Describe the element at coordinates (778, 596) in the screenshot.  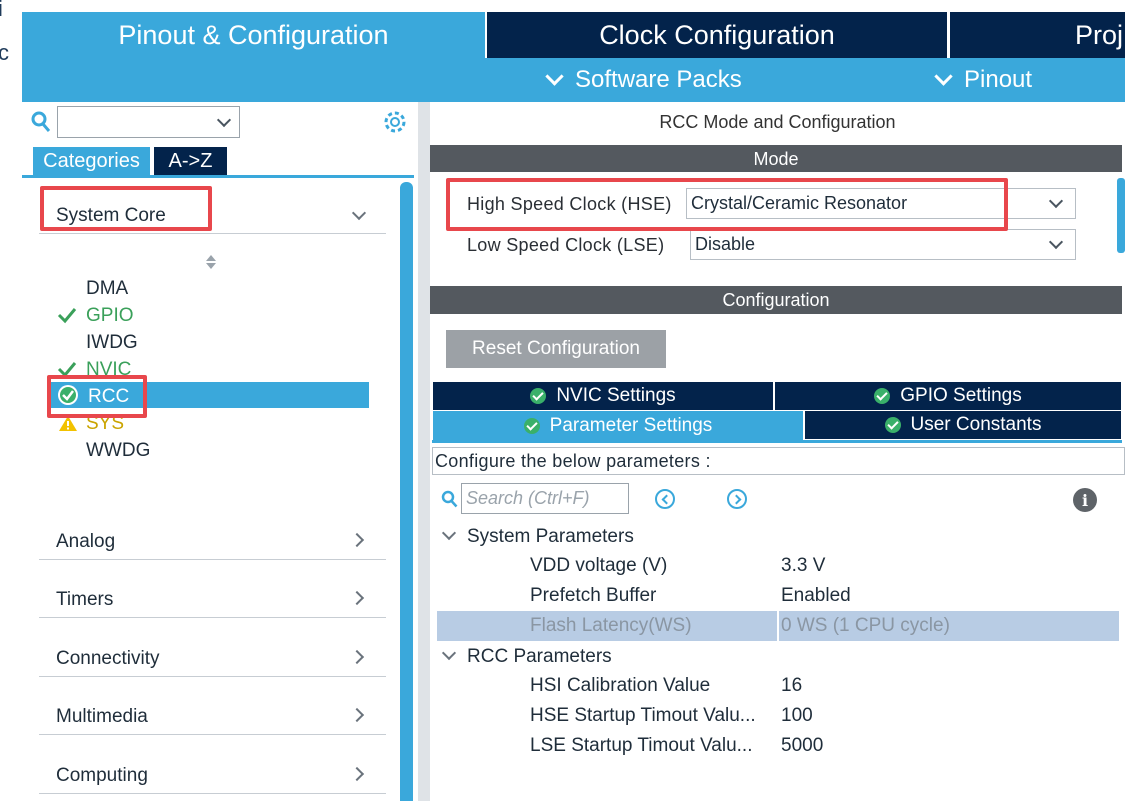
I see `param-row-prefetch: Prefetch Buffer Enabled` at that location.